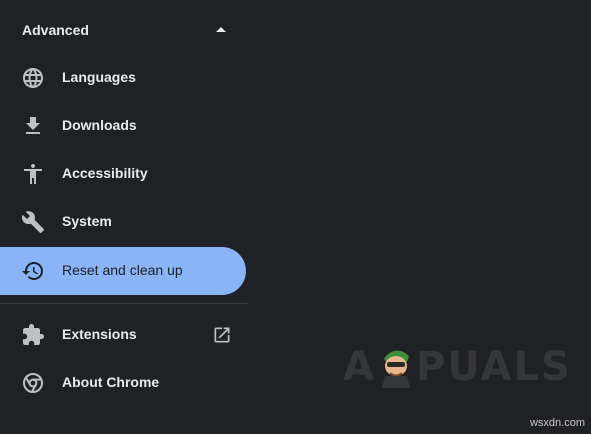 The height and width of the screenshot is (434, 591). I want to click on restore-icon, so click(33, 271).